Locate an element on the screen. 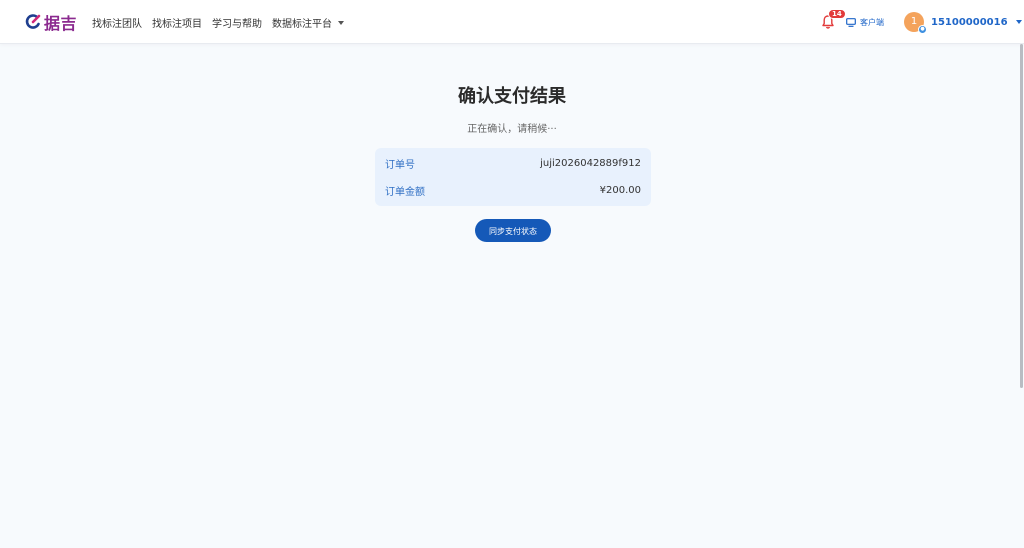 The width and height of the screenshot is (1024, 548). main-nav: 找标注团队 找标注项目 学习与帮助 数据标注平台 is located at coordinates (223, 22).